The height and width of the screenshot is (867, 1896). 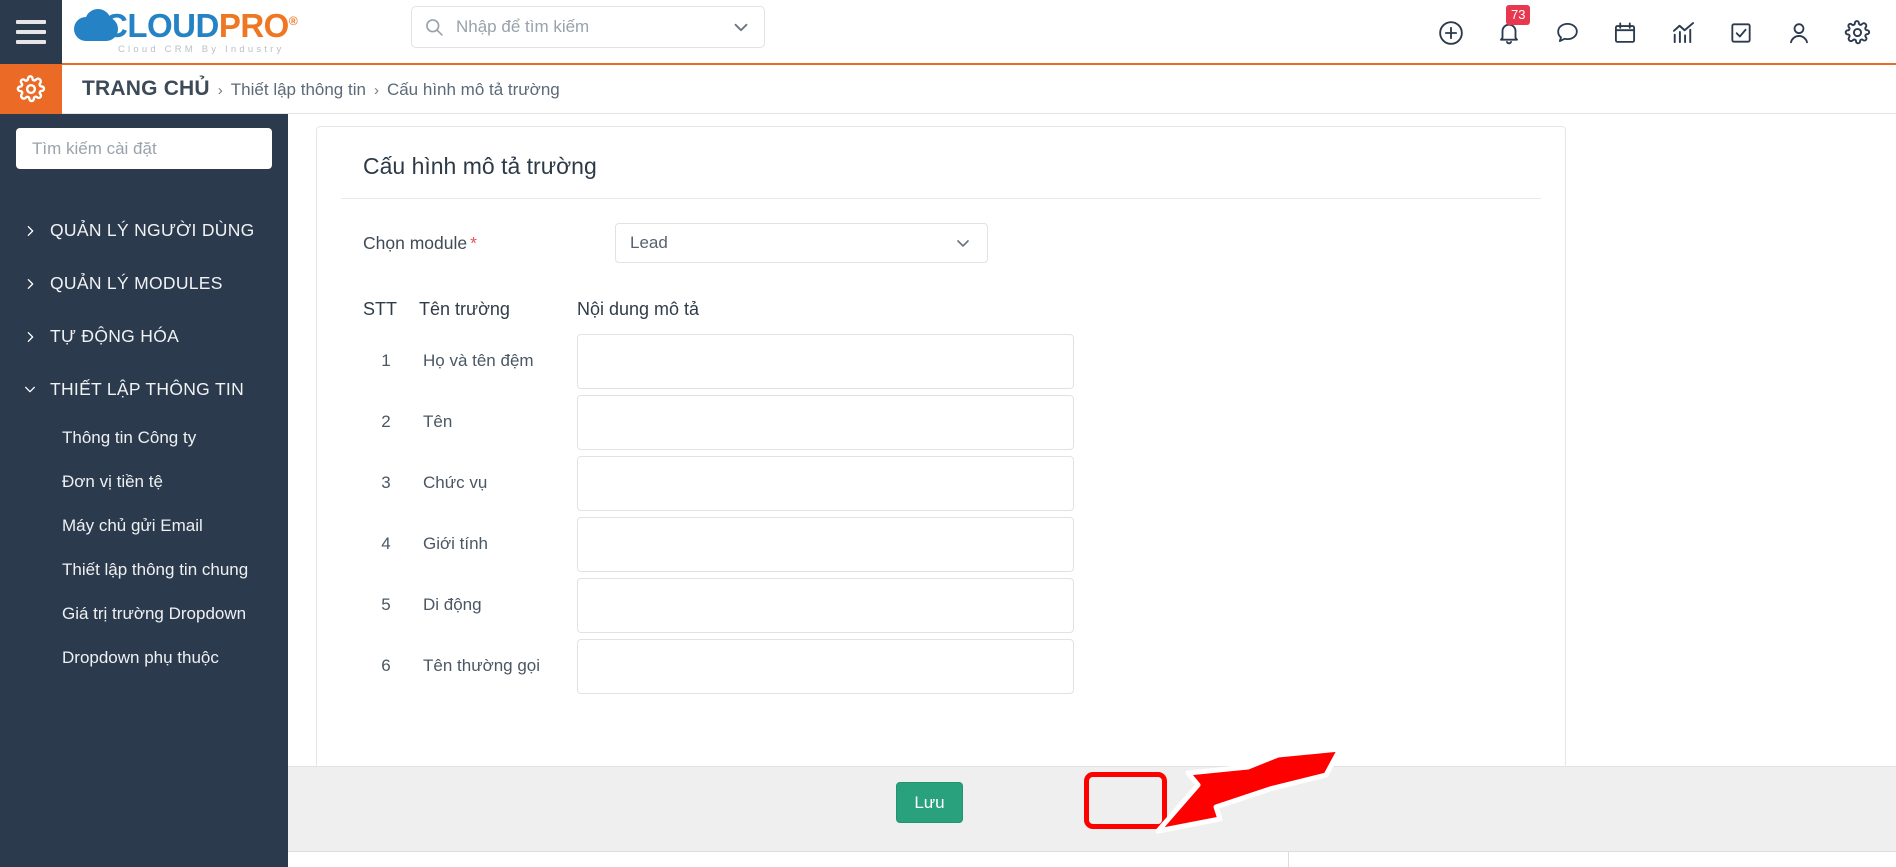 I want to click on sidebar-search-input, so click(x=144, y=148).